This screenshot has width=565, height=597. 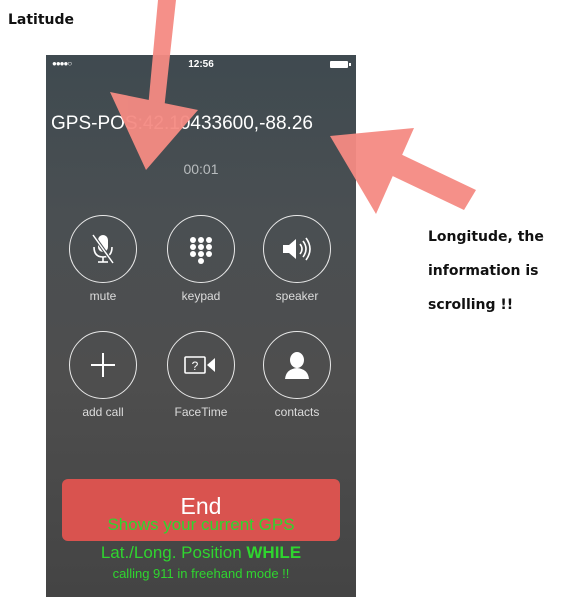 What do you see at coordinates (103, 296) in the screenshot?
I see `mute-label: mute` at bounding box center [103, 296].